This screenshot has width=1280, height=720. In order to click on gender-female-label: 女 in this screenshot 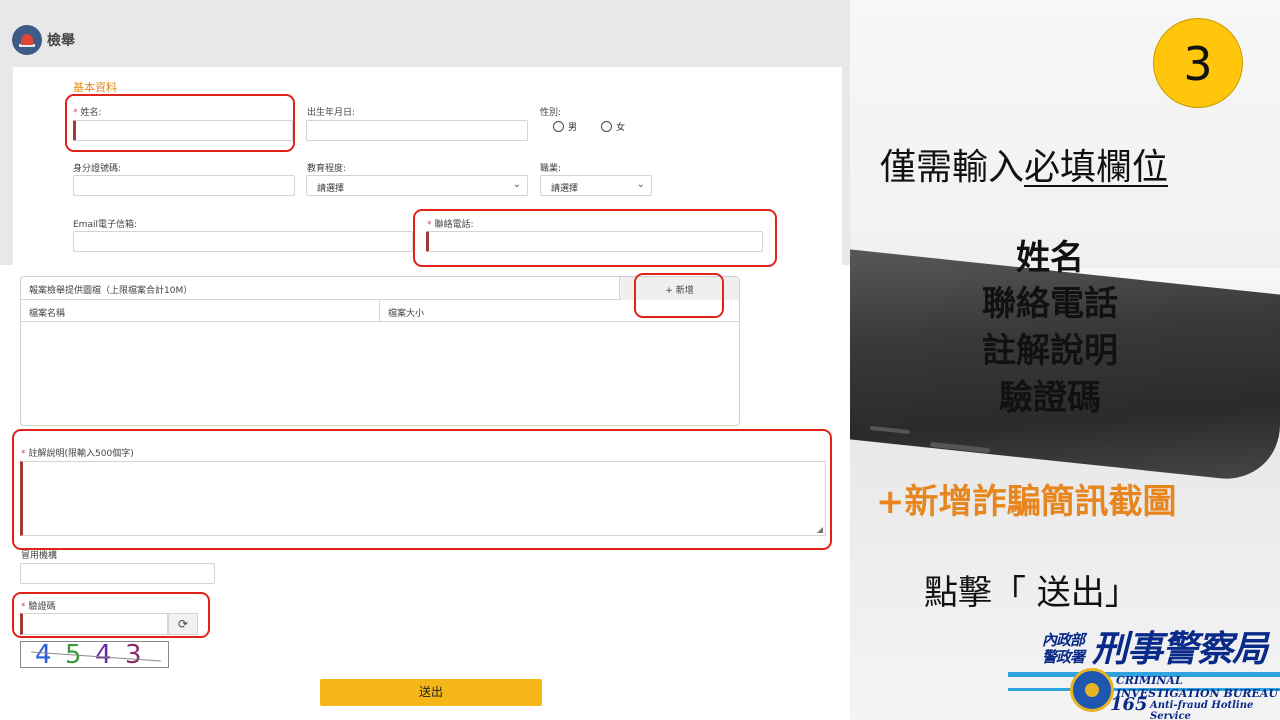, I will do `click(621, 128)`.